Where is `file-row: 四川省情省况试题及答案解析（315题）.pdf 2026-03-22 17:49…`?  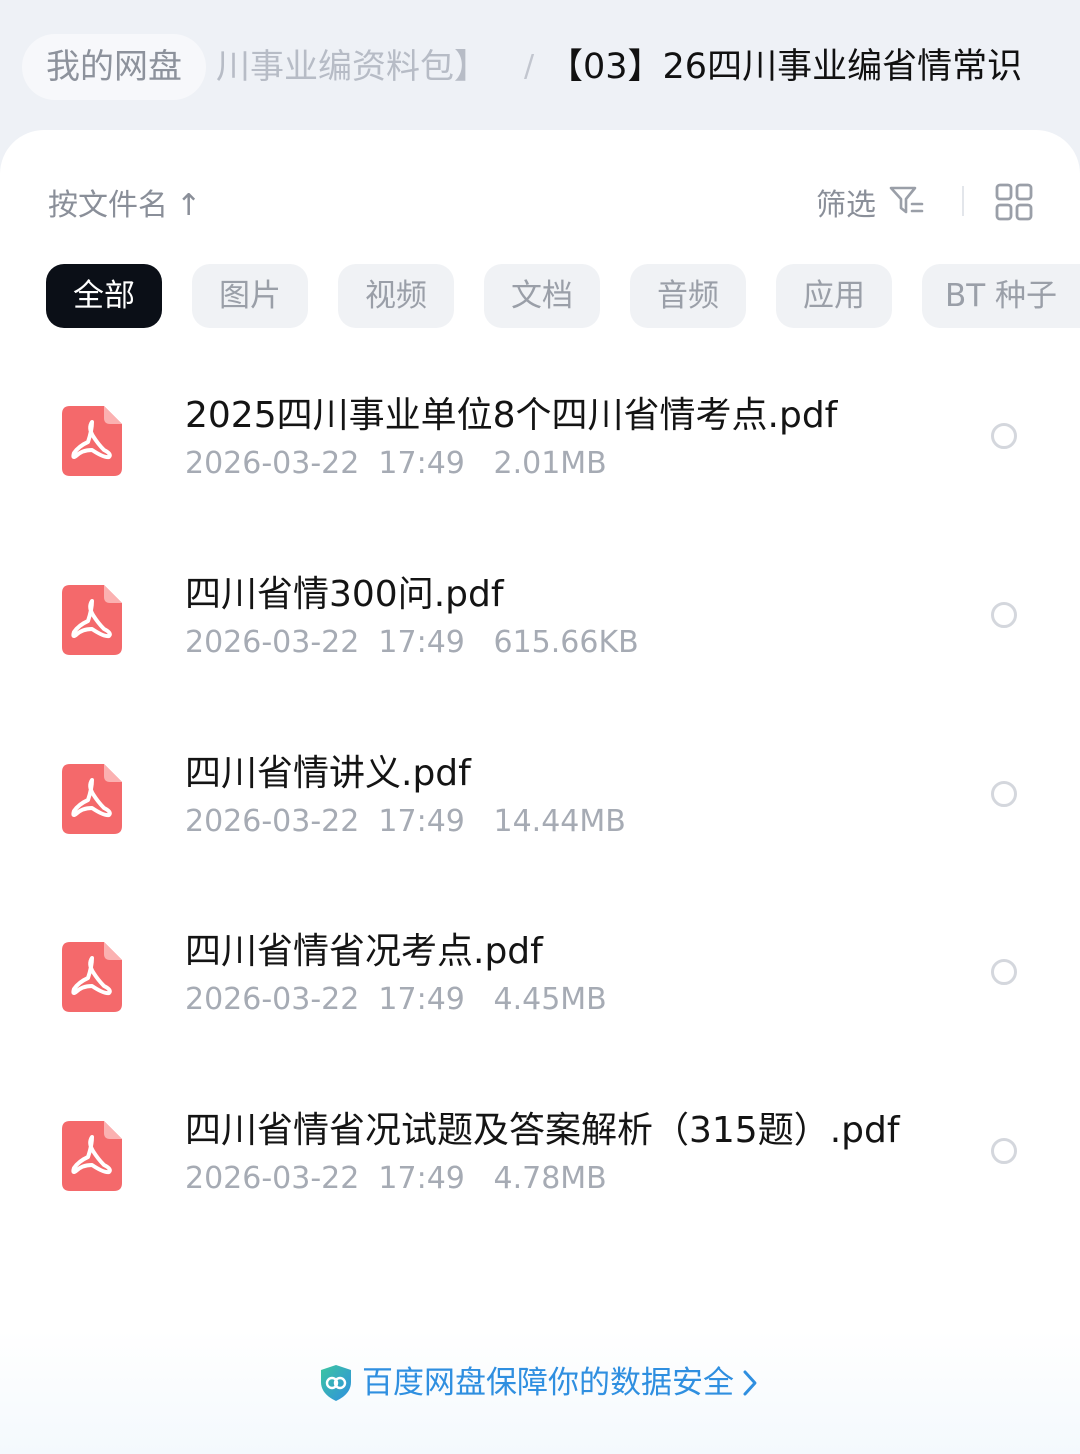 file-row: 四川省情省况试题及答案解析（315题）.pdf 2026-03-22 17:49… is located at coordinates (540, 1166).